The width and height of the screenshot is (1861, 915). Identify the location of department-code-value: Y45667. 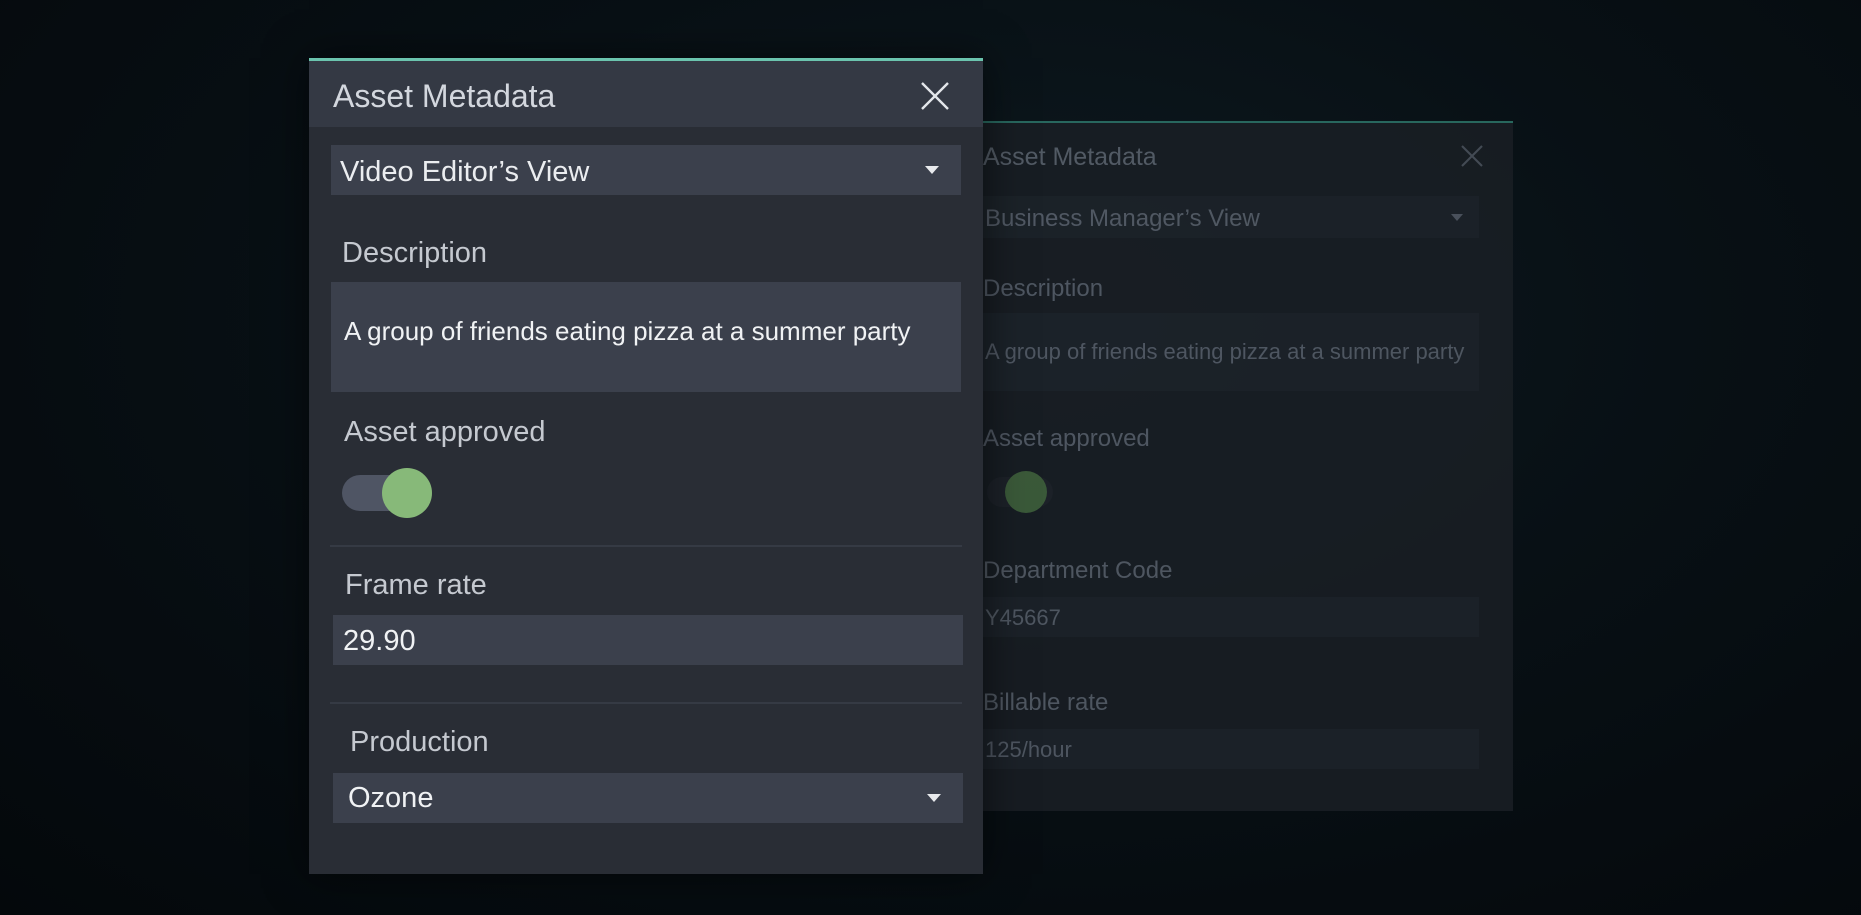
(1023, 617).